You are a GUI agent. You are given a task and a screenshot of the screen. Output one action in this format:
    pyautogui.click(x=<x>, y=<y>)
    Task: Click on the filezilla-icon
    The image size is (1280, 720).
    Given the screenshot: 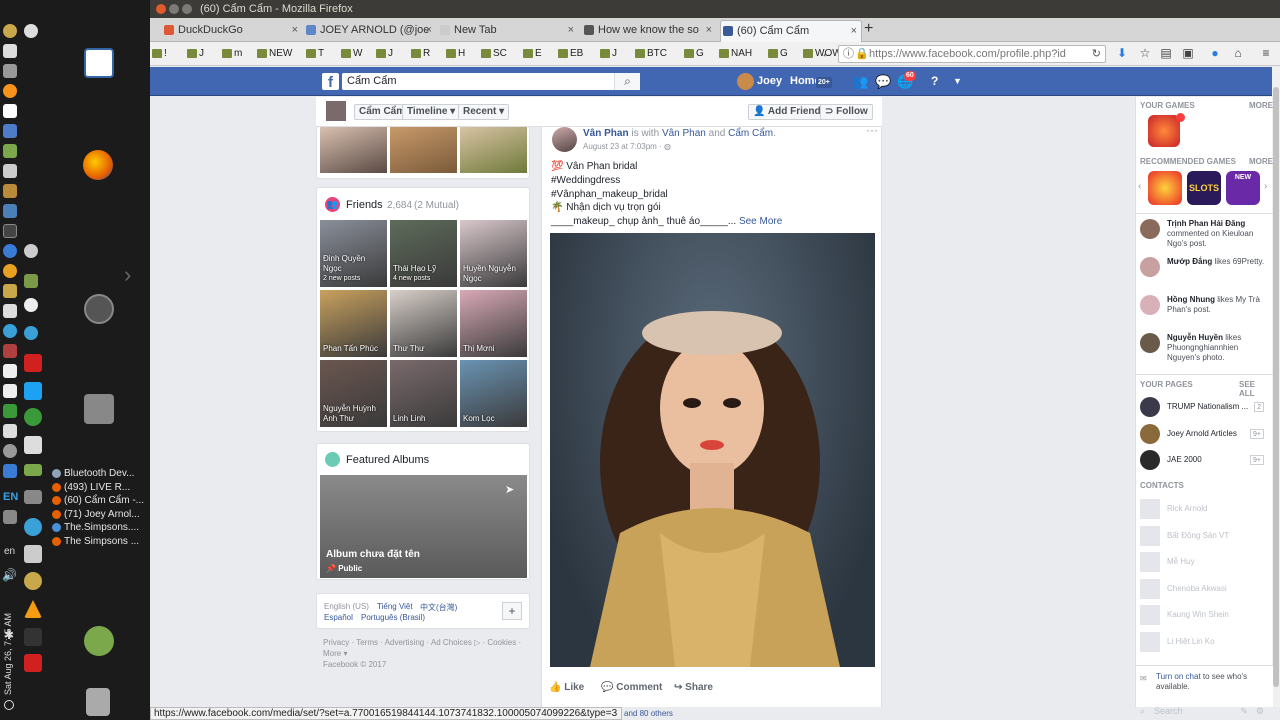 What is the action you would take?
    pyautogui.click(x=33, y=363)
    